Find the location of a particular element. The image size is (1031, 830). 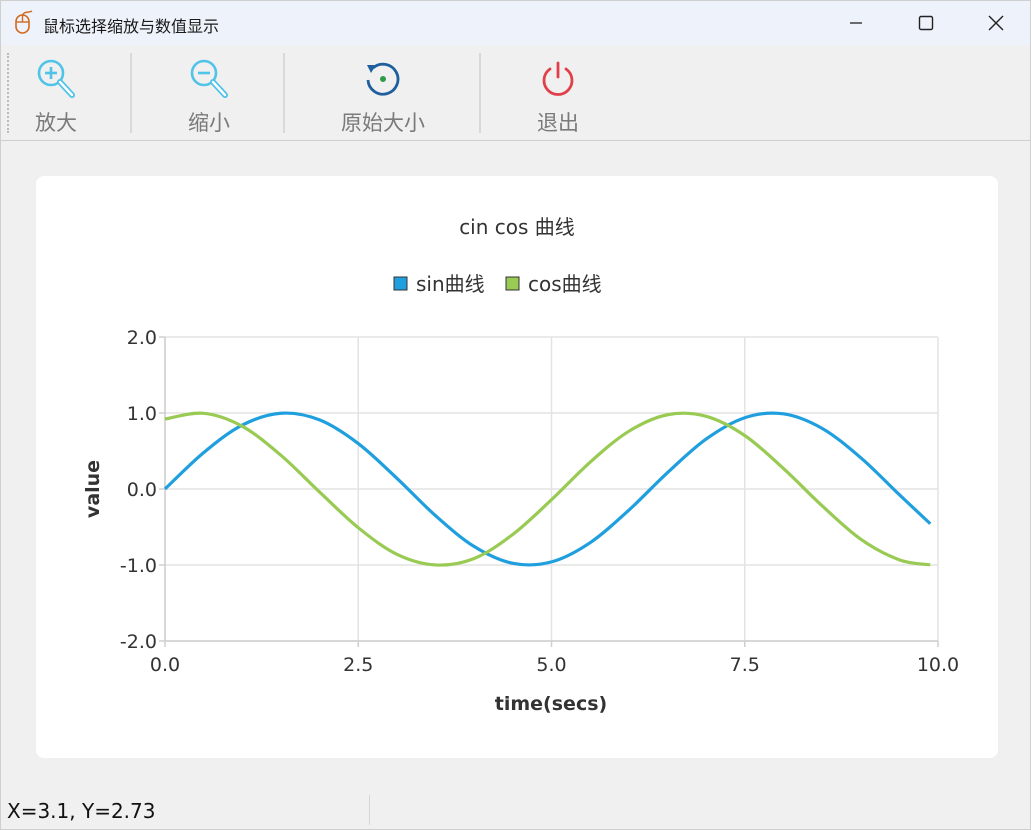

close-button is located at coordinates (996, 23).